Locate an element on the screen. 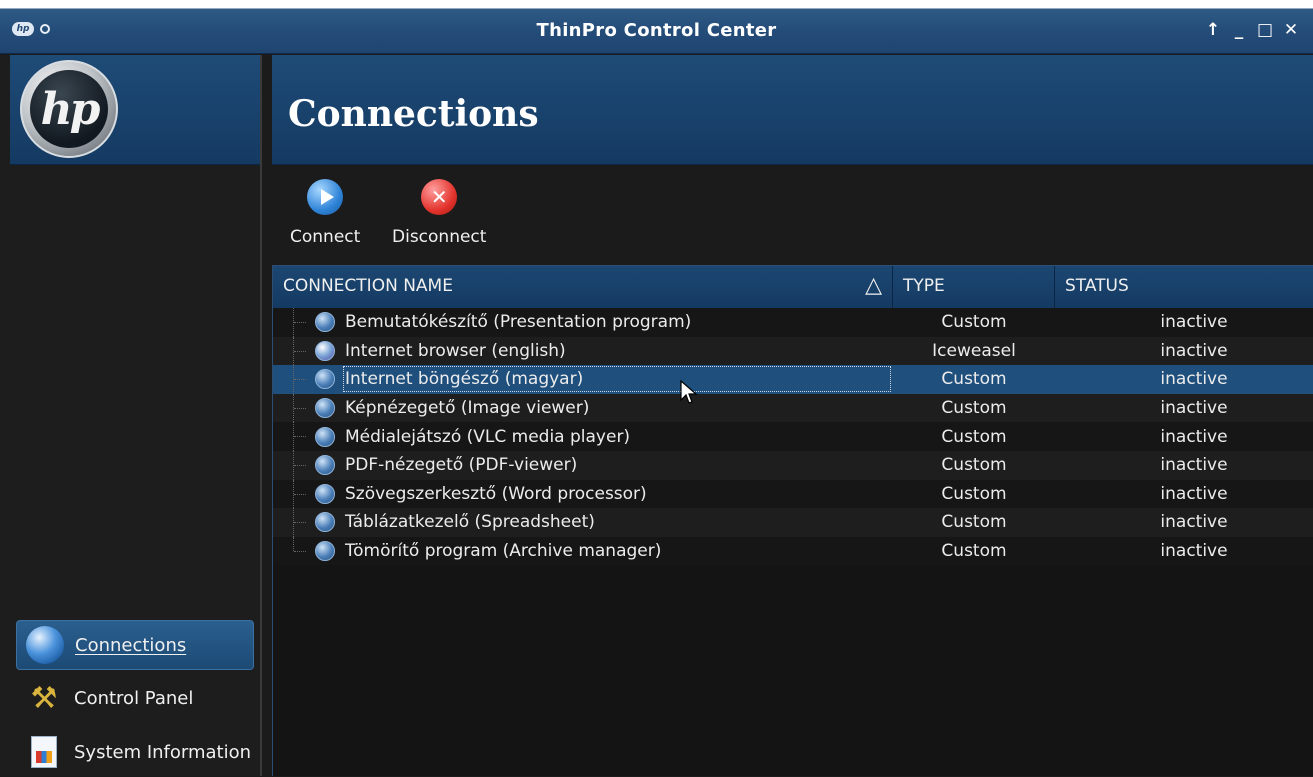  system-info-icon is located at coordinates (44, 752).